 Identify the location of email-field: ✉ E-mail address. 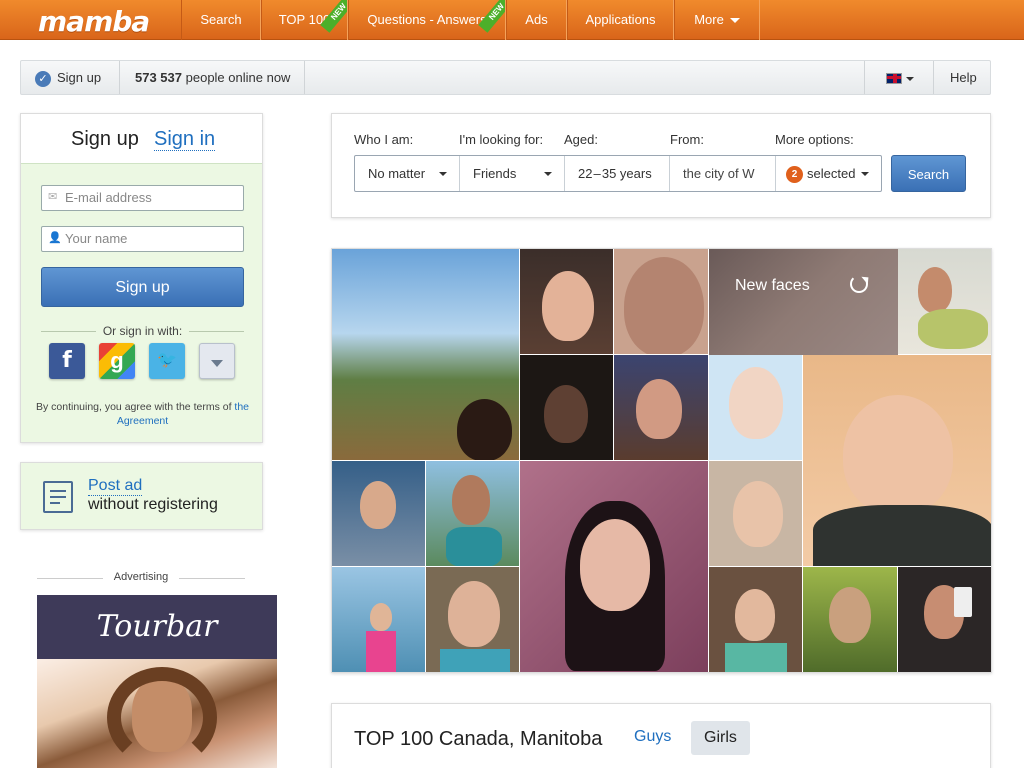
(142, 198).